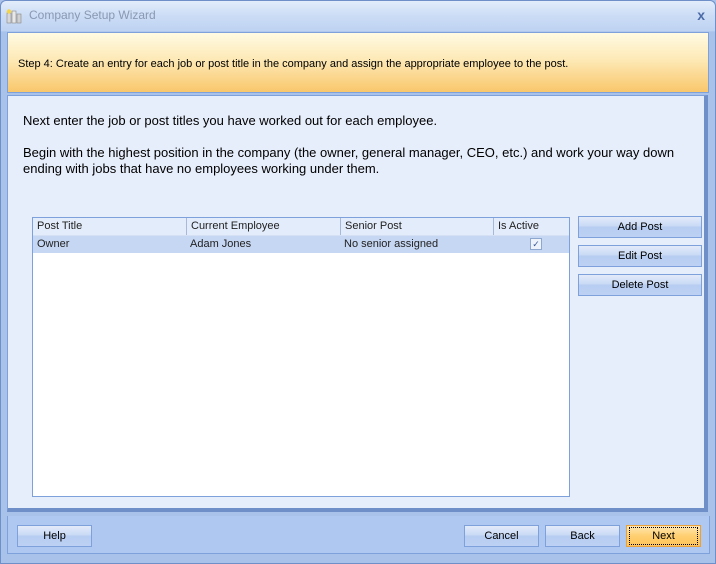 The image size is (716, 564). What do you see at coordinates (358, 535) in the screenshot?
I see `footer-bar: Help Cancel Back Next` at bounding box center [358, 535].